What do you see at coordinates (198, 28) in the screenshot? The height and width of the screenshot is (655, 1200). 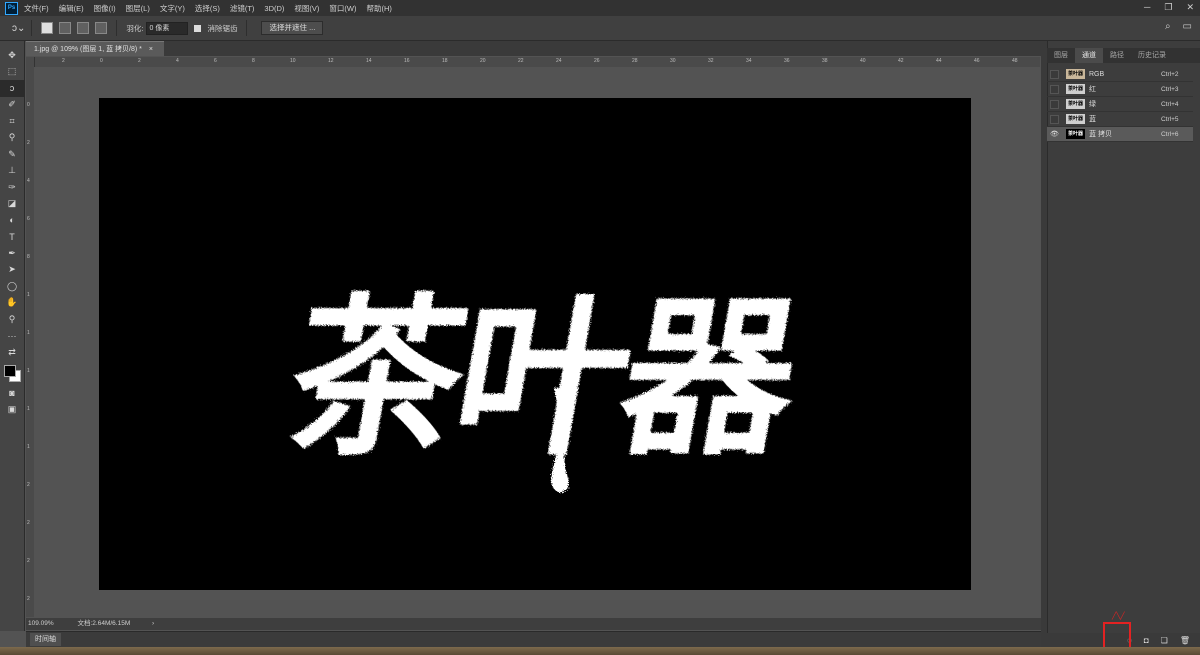 I see `antialias-checkbox` at bounding box center [198, 28].